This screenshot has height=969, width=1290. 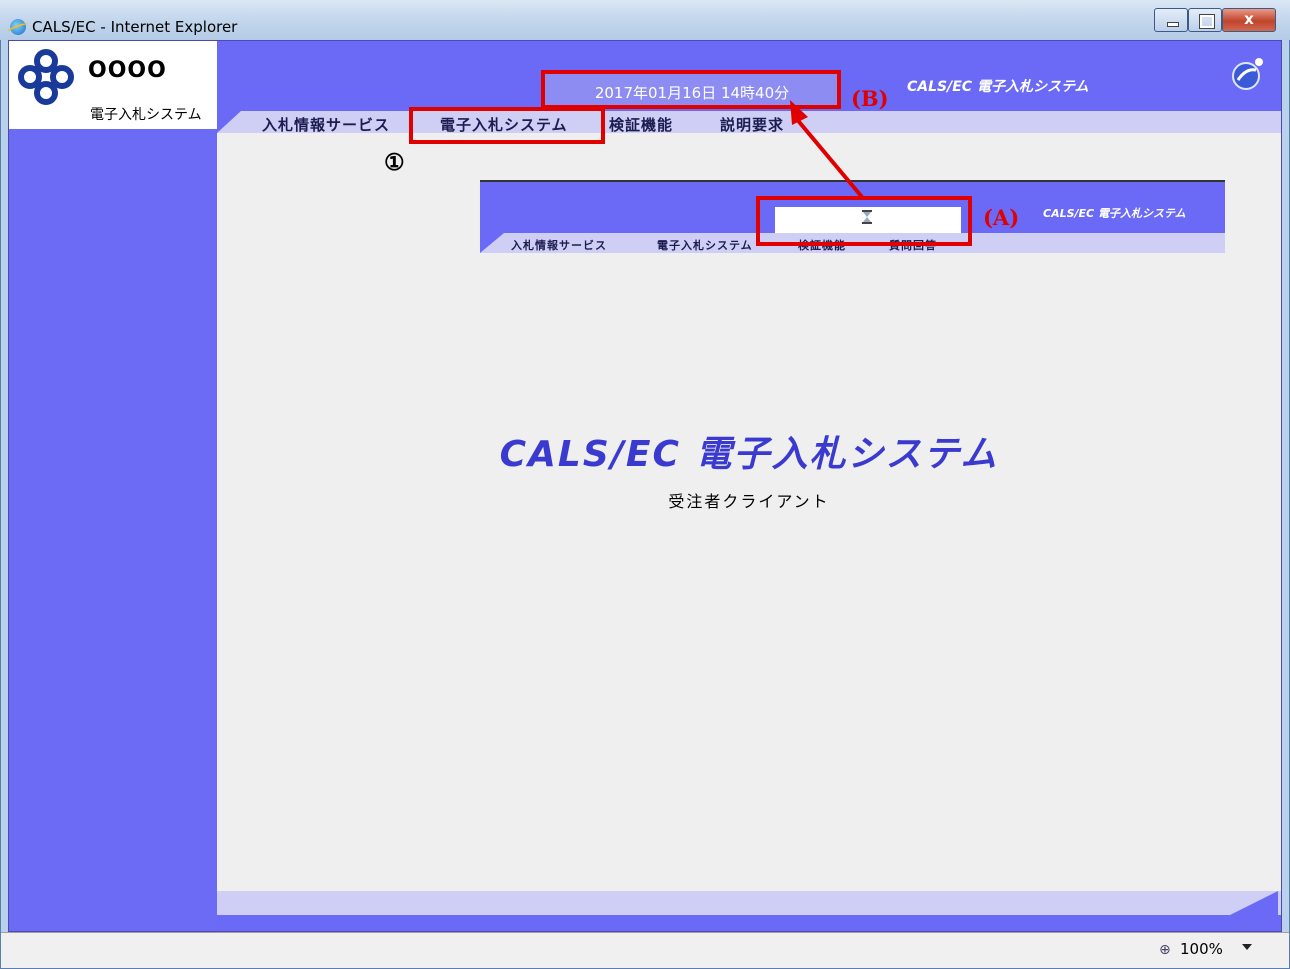 I want to click on zoom-icon: ⊕, so click(x=1165, y=950).